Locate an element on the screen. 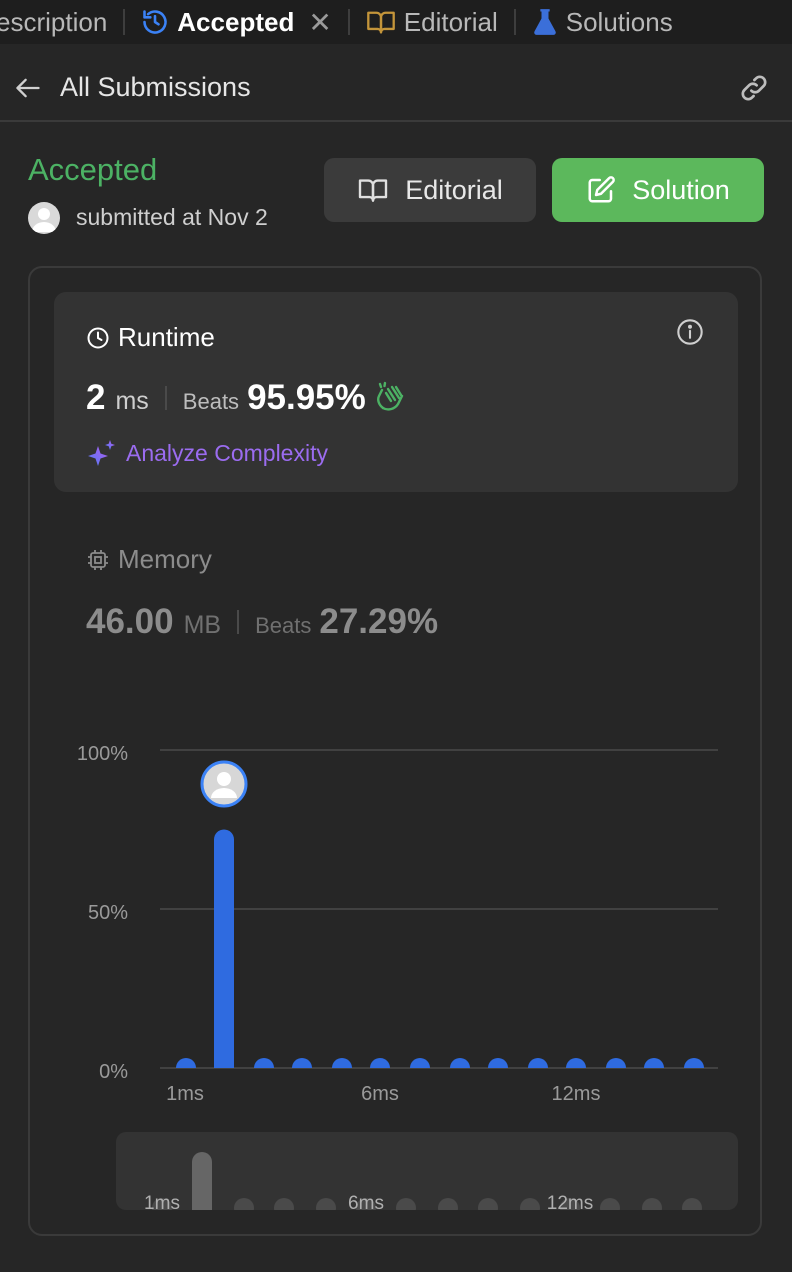 The height and width of the screenshot is (1272, 792). tab-accepted-label: Accepted is located at coordinates (236, 21).